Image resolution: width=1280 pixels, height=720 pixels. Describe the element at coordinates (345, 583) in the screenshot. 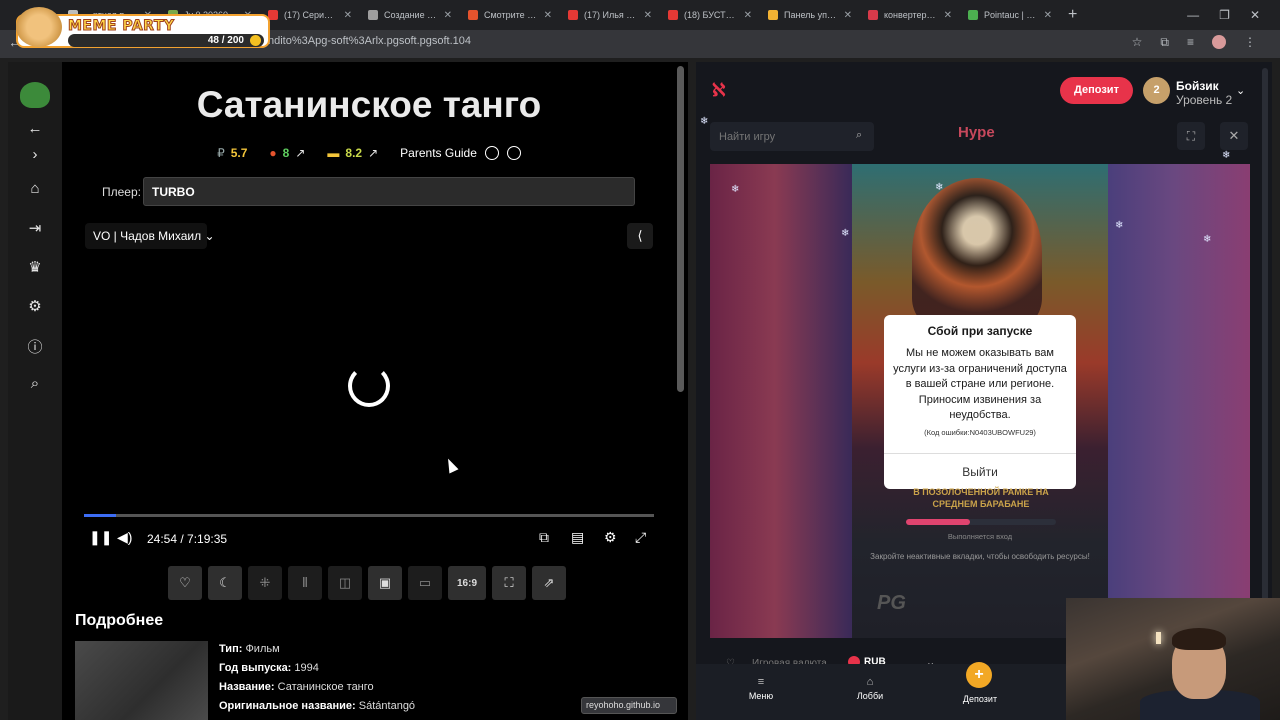

I see `split-view-icon: ◫` at that location.